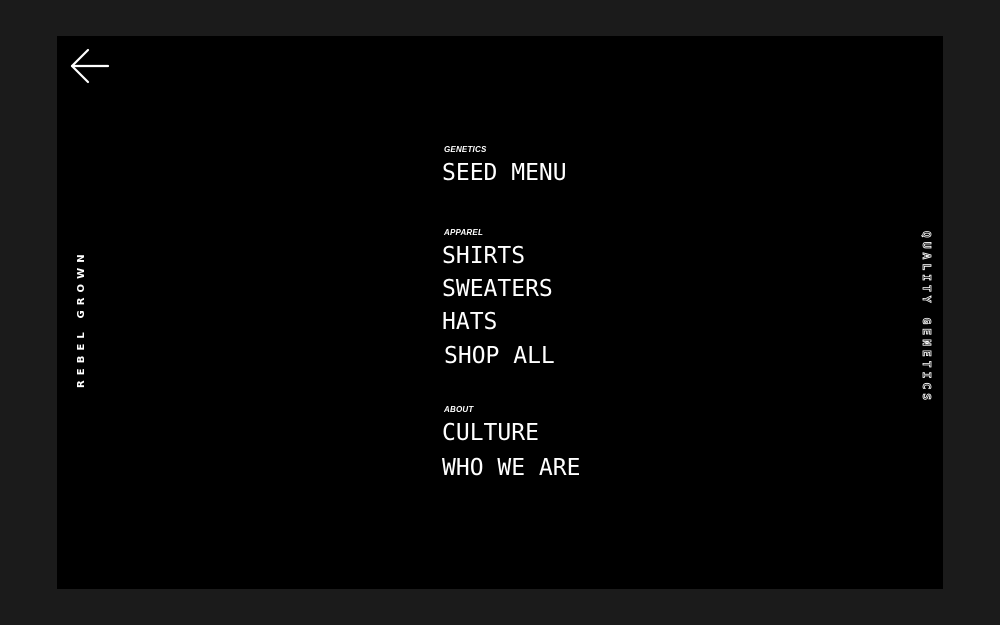 This screenshot has width=1000, height=625. What do you see at coordinates (81, 318) in the screenshot?
I see `side-tagline-left: REBEL GROWN` at bounding box center [81, 318].